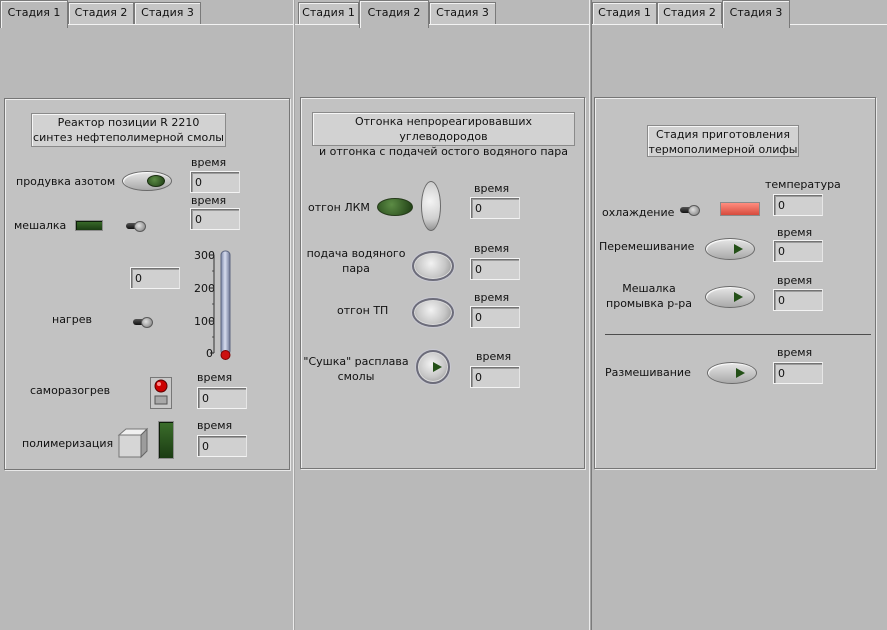 The image size is (887, 630). I want to click on cooling-led, so click(740, 209).